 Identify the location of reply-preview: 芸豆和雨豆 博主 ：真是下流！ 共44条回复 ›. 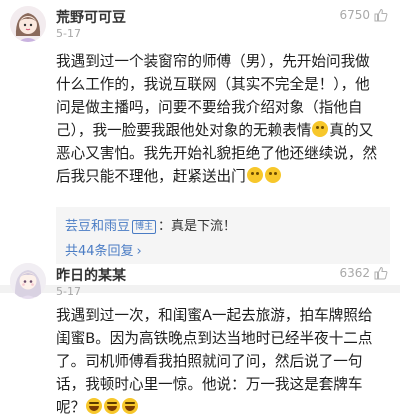
(223, 235).